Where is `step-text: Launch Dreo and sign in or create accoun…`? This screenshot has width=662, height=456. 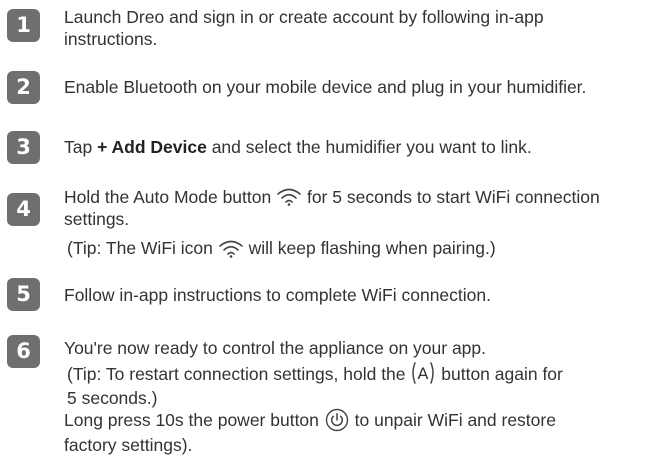 step-text: Launch Dreo and sign in or create accoun… is located at coordinates (360, 28).